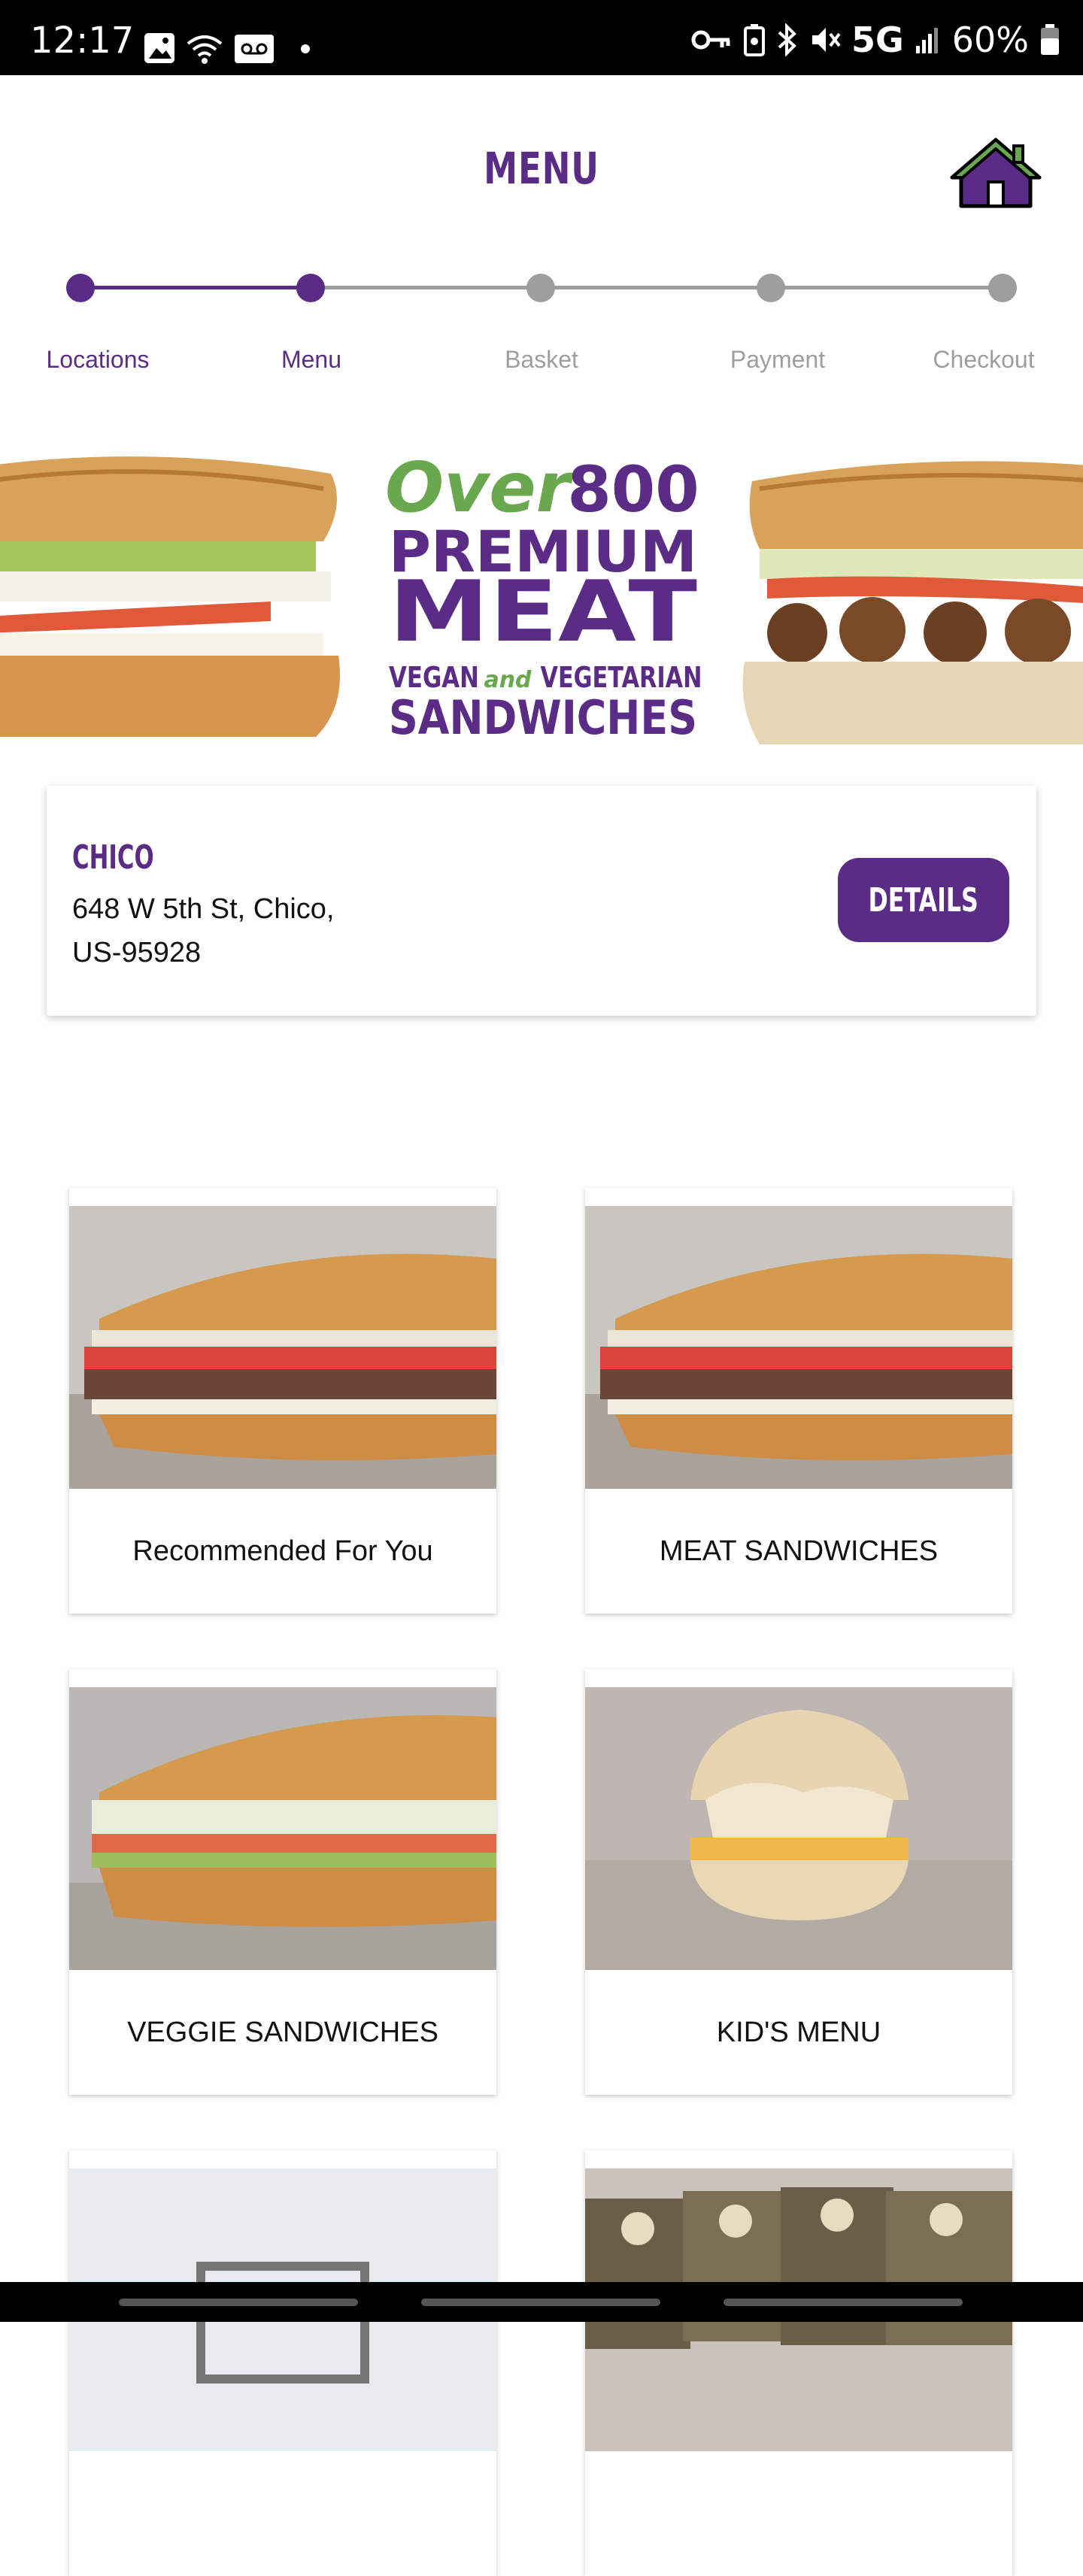 The width and height of the screenshot is (1083, 2576). Describe the element at coordinates (771, 288) in the screenshot. I see `step-dot-payment` at that location.